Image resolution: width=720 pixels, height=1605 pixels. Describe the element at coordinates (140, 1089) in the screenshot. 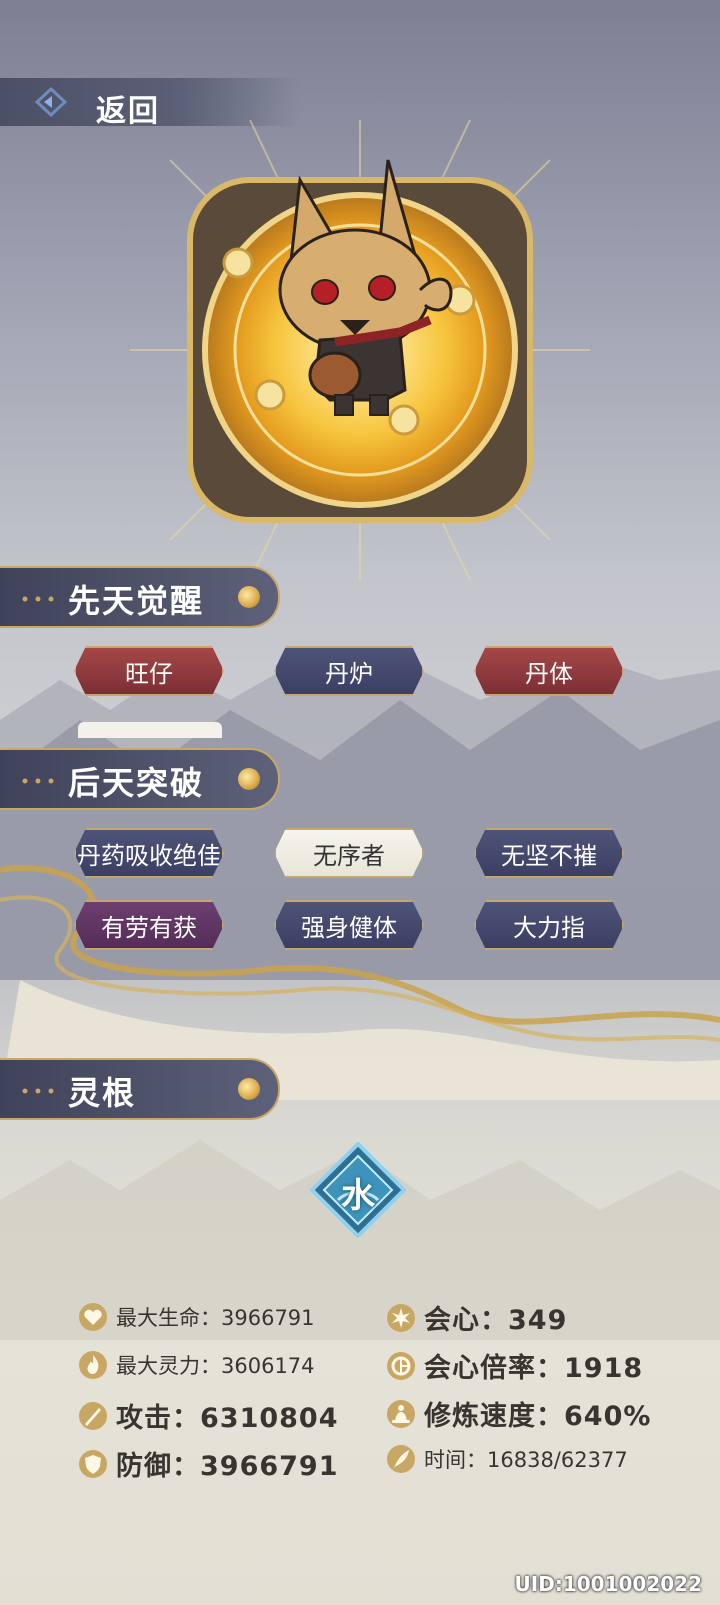

I see `section-header-spirit-root: 灵根` at that location.